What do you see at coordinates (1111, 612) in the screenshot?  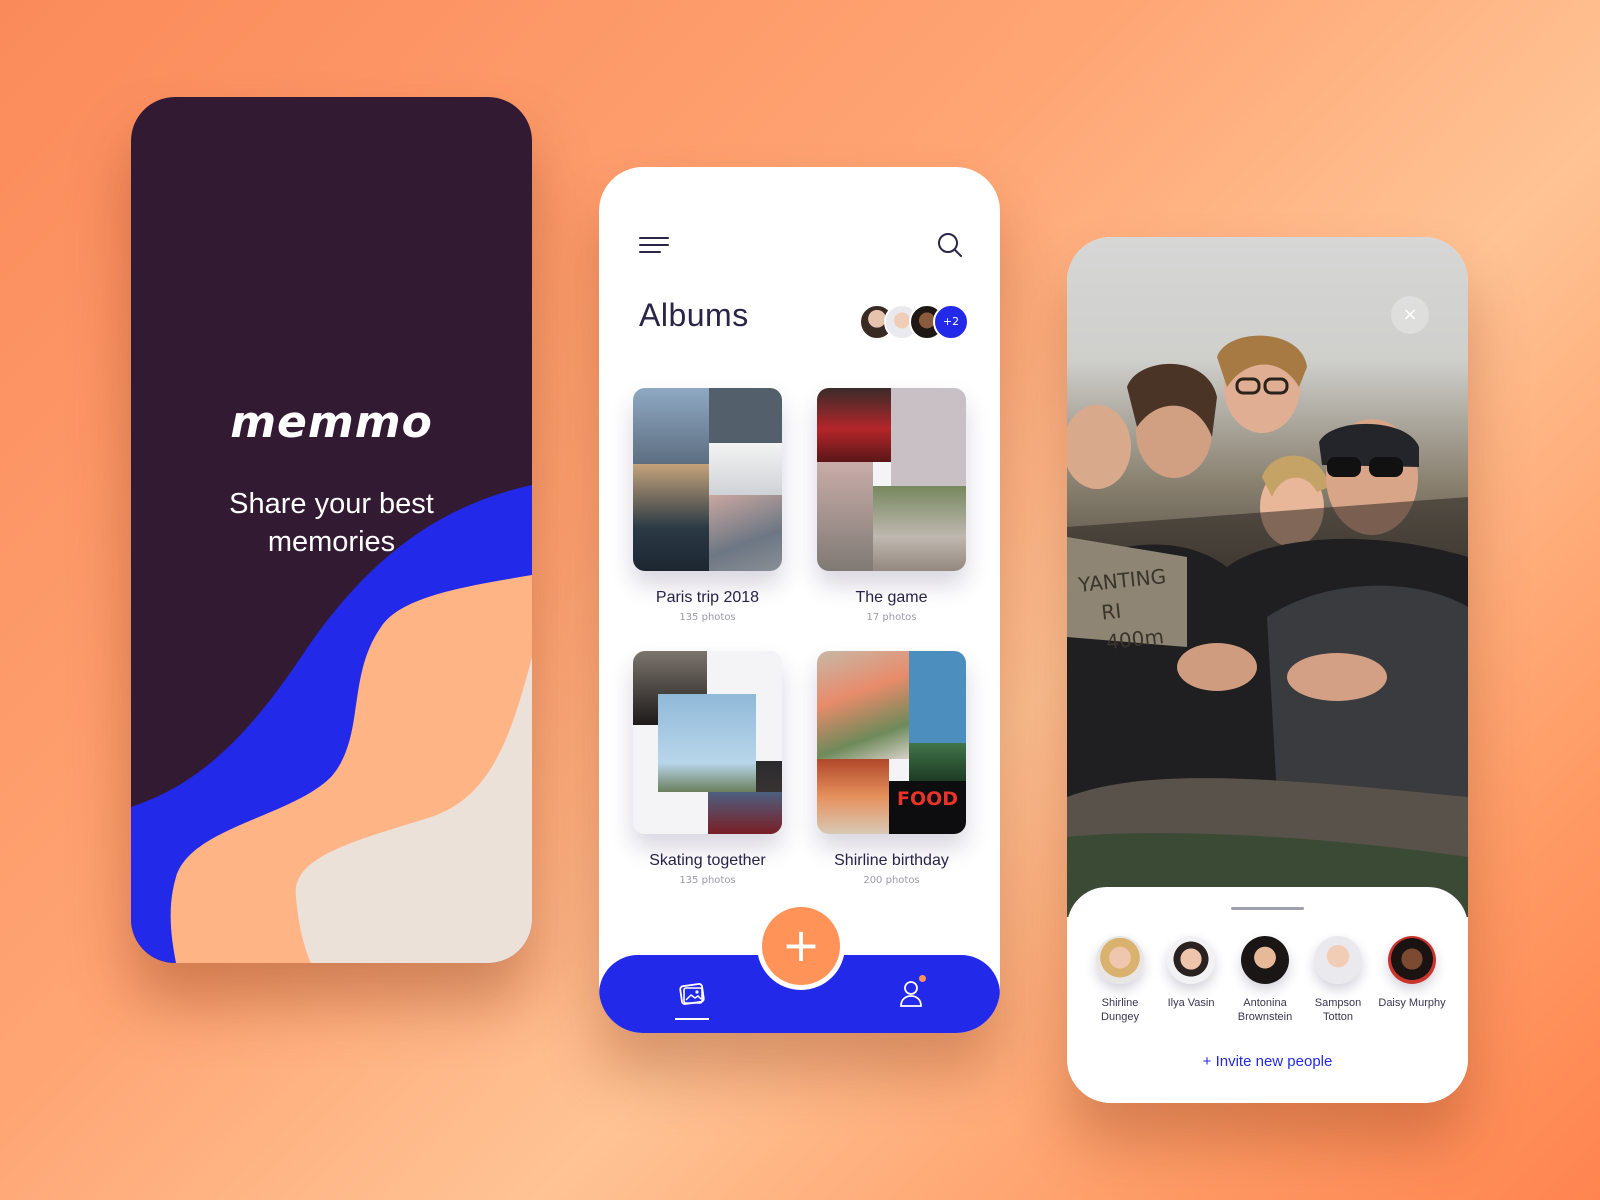 I see `svg-text: RI` at bounding box center [1111, 612].